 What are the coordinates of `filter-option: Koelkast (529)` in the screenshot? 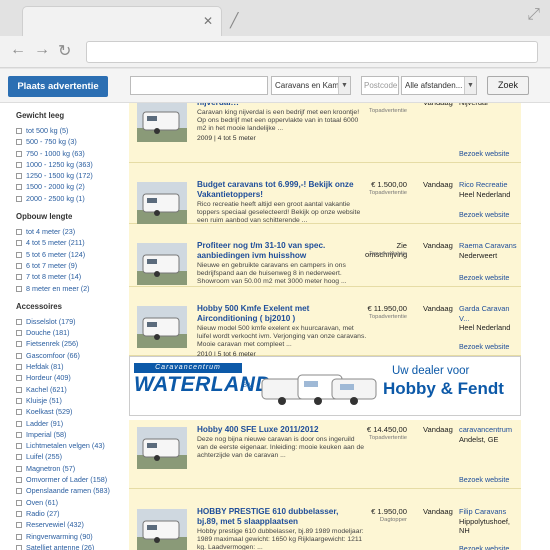 It's located at (72, 411).